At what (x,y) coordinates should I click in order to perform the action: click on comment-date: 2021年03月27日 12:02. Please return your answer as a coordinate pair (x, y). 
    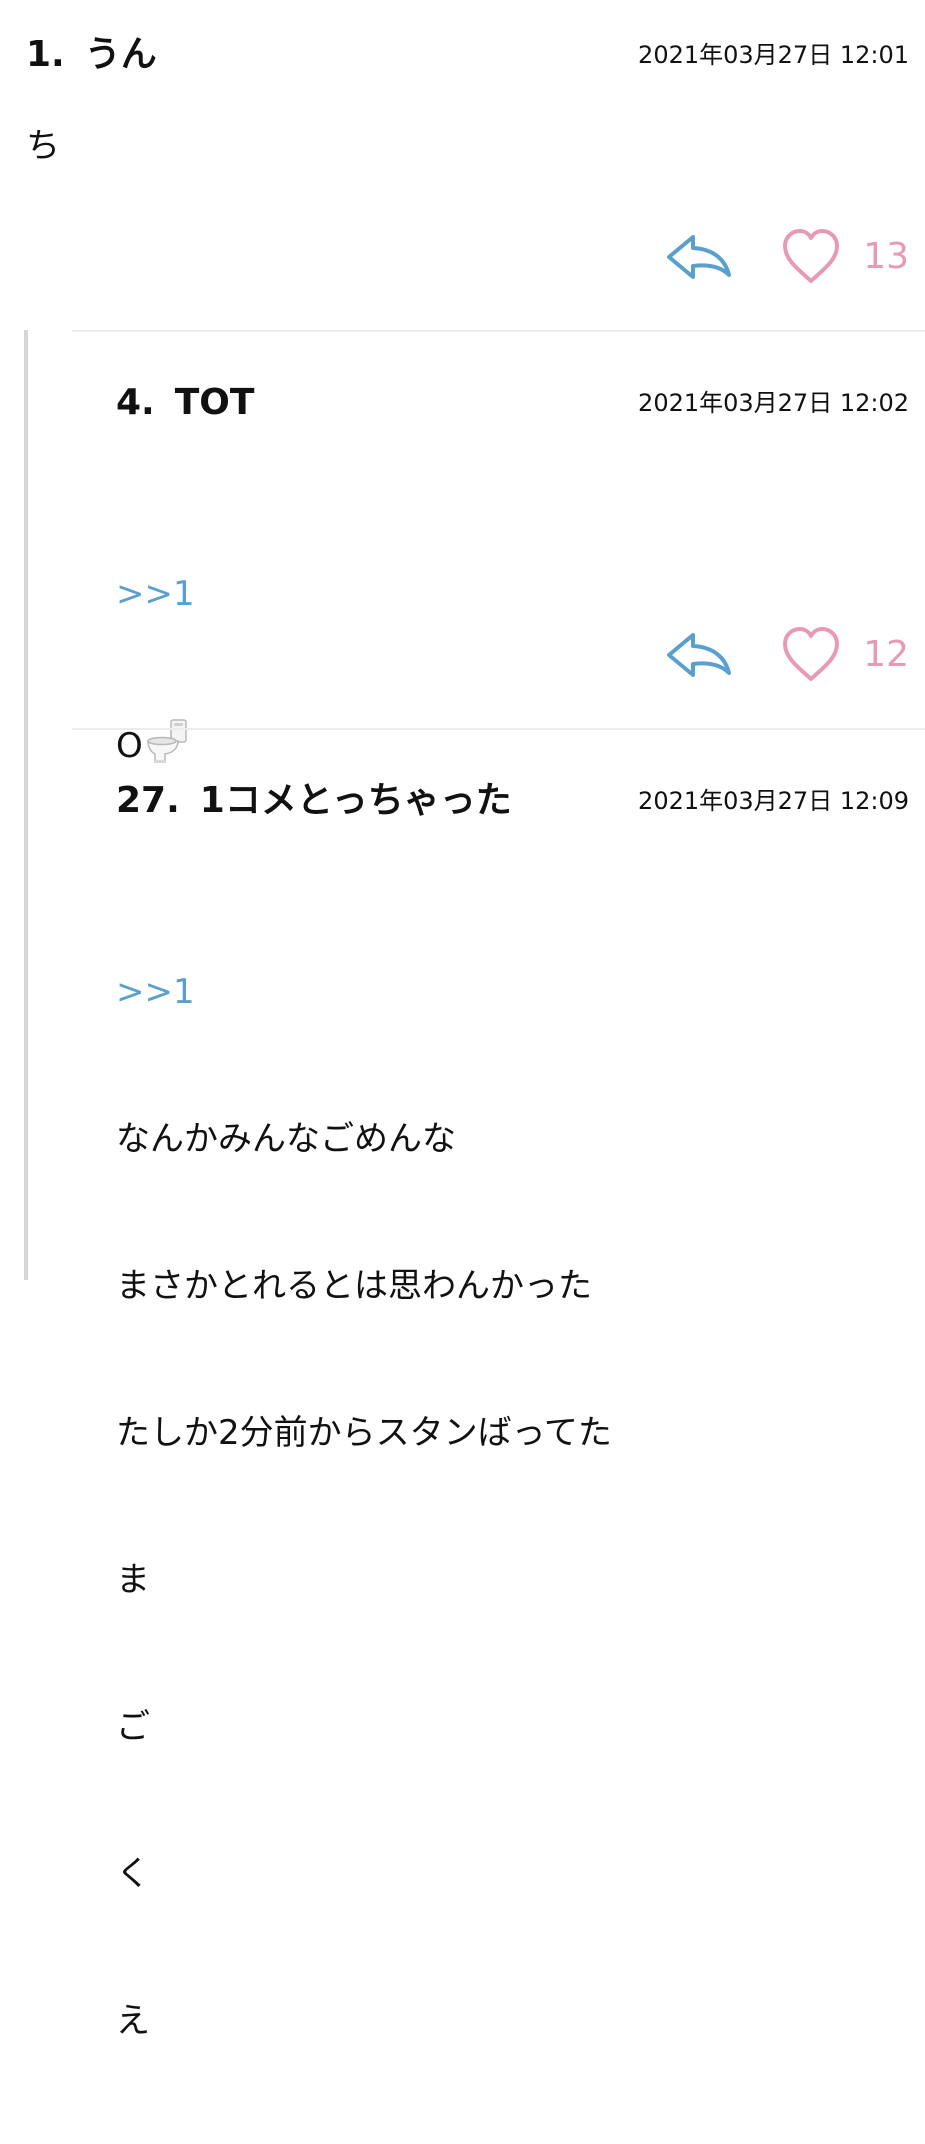
    Looking at the image, I should click on (773, 403).